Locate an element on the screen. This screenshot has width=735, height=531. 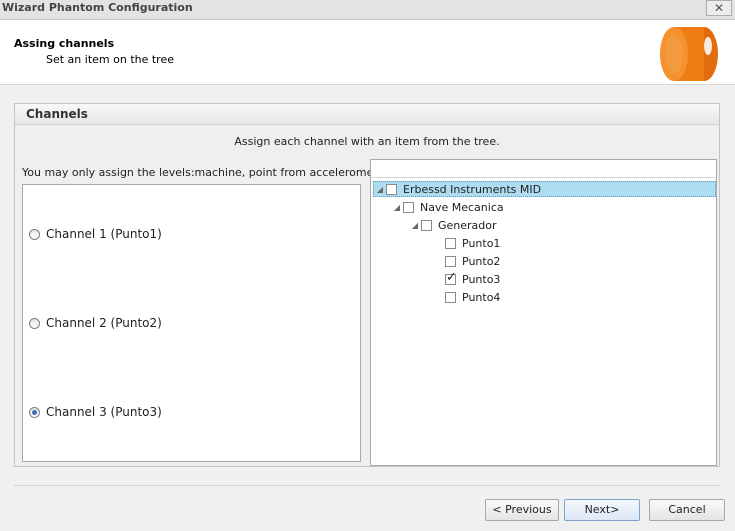
window-title: Wizard Phantom Configuration is located at coordinates (97, 7).